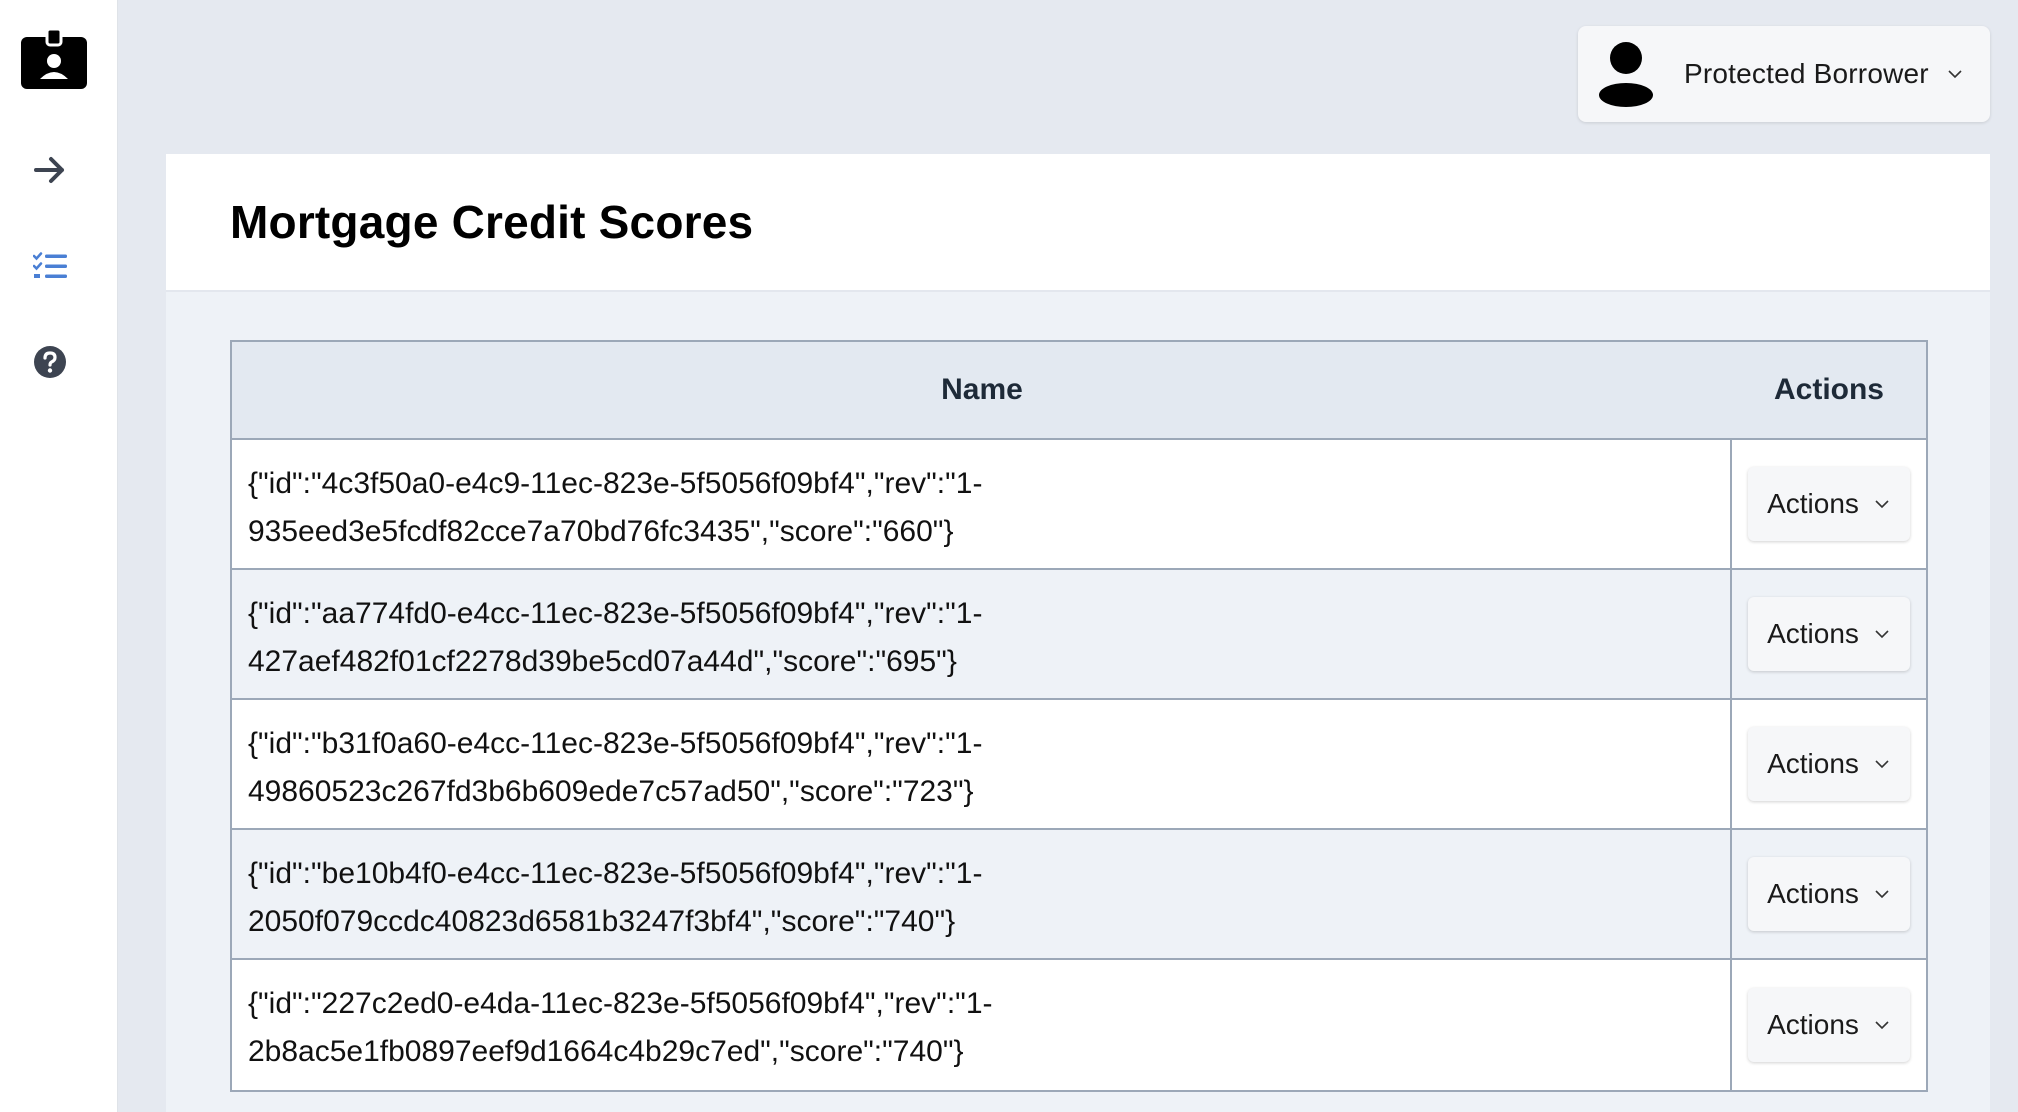 The width and height of the screenshot is (2018, 1112). Describe the element at coordinates (982, 389) in the screenshot. I see `column-header-name: Name` at that location.